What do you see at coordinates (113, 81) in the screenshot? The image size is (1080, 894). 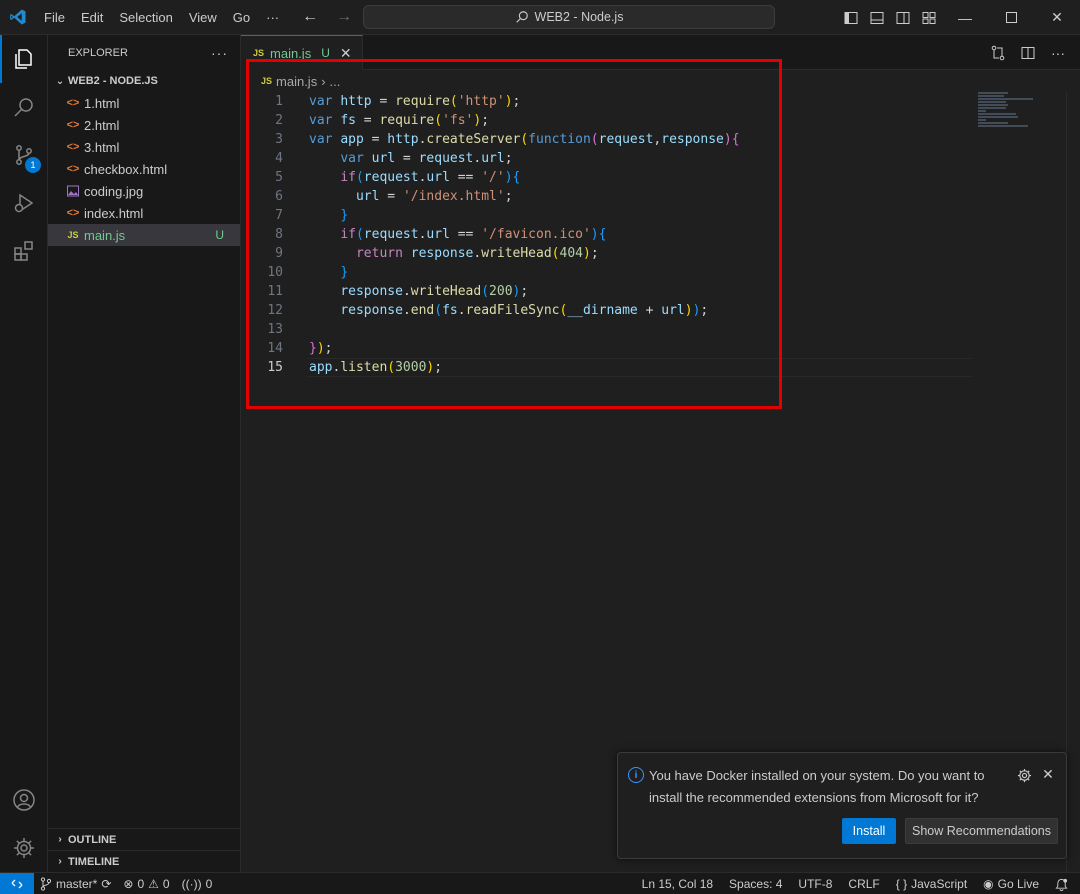 I see `folder-label: WEB2 - NODE.JS` at bounding box center [113, 81].